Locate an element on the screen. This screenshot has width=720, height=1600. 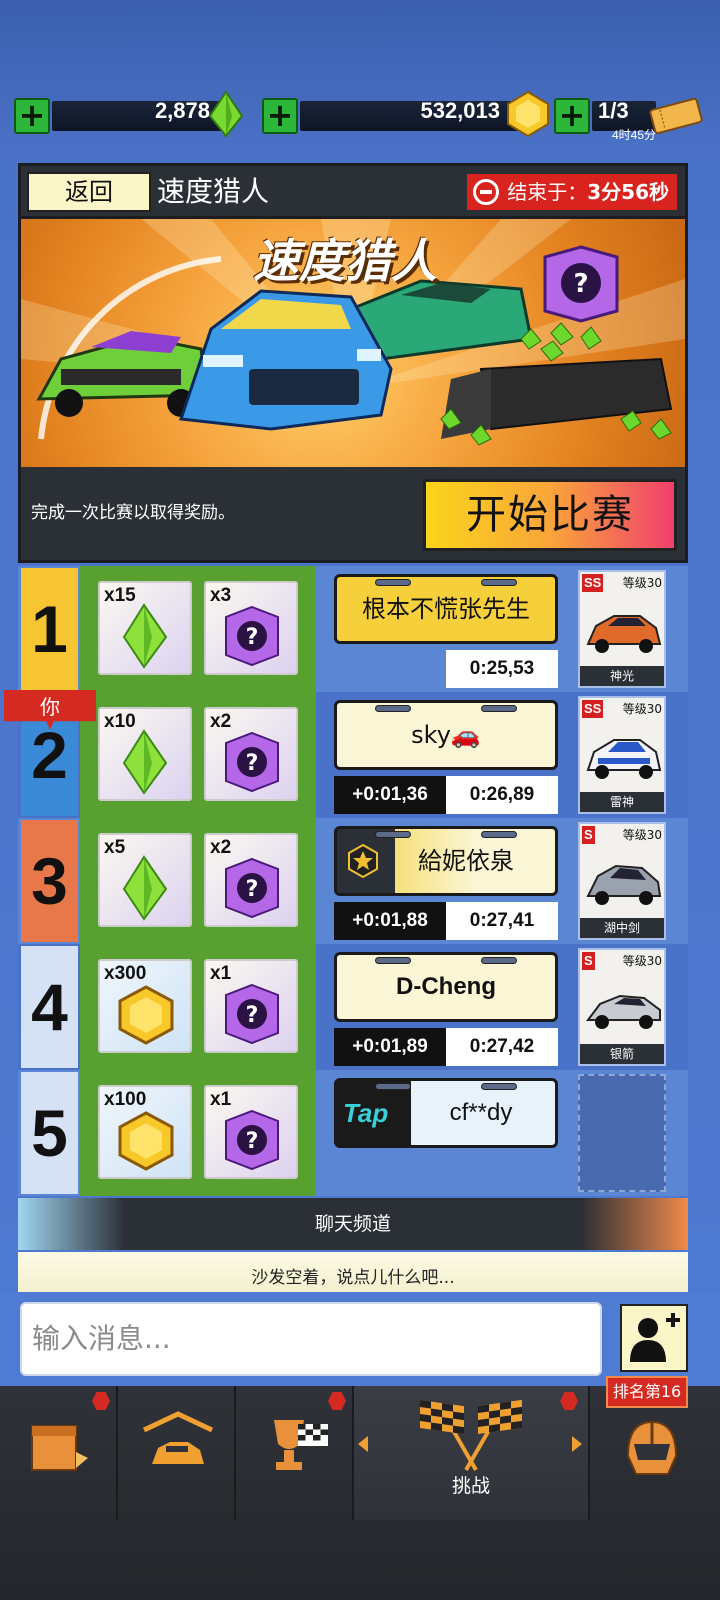
event-timer-badge: 结束于：3分56秒 is located at coordinates (572, 192).